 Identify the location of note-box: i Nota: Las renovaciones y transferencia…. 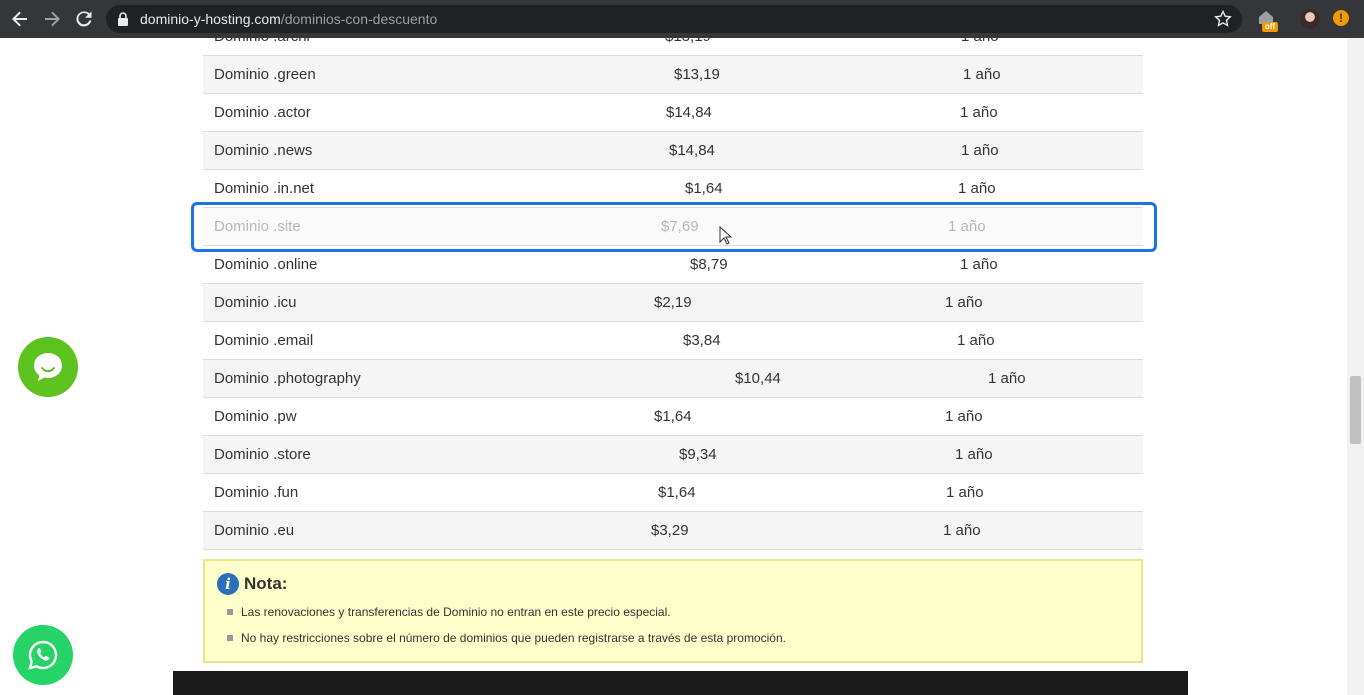
(673, 611).